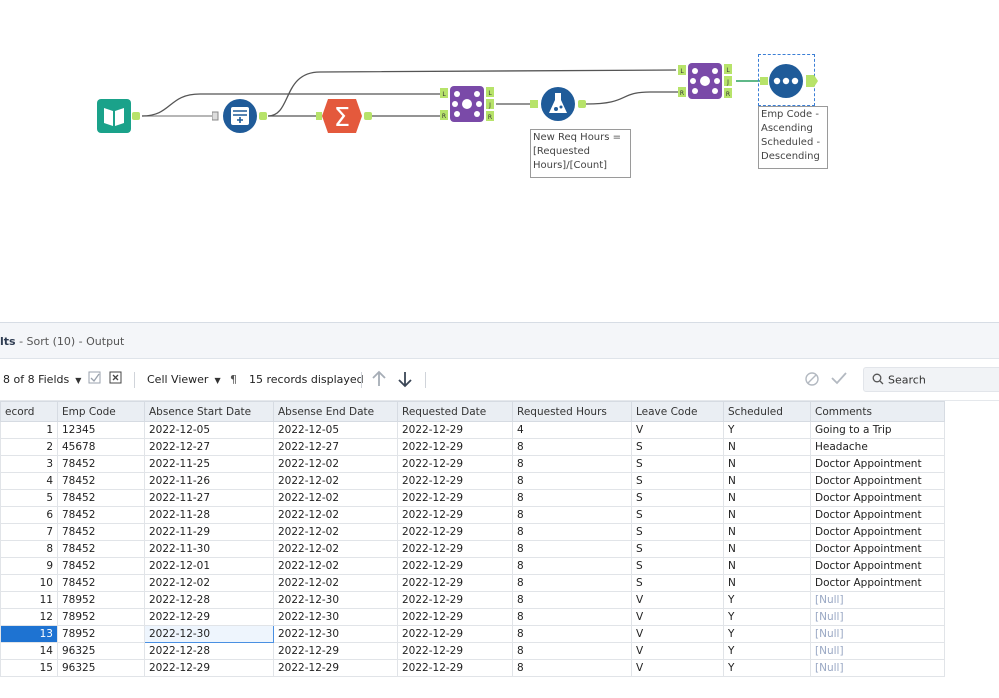 This screenshot has width=999, height=698. I want to click on record-number-cell: 1, so click(29, 430).